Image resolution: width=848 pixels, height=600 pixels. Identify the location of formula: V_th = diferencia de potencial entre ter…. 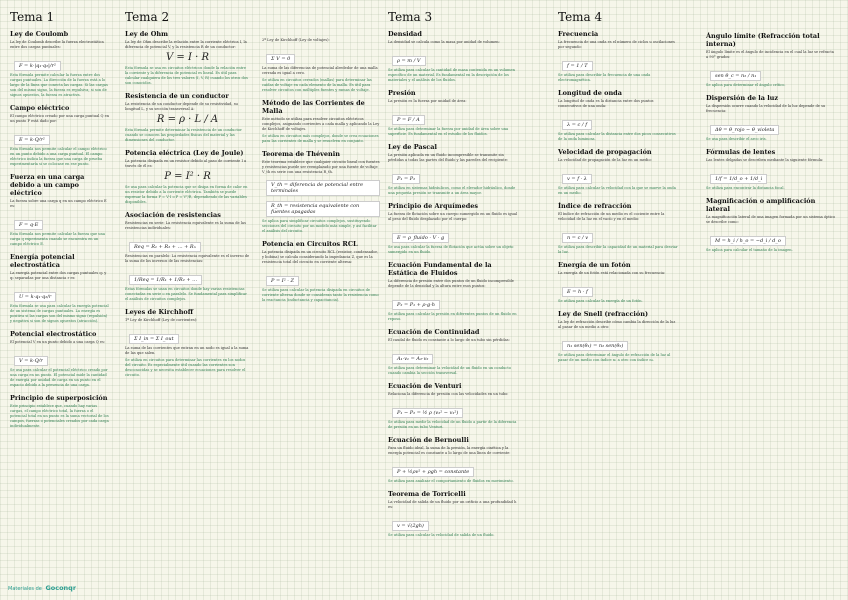
(323, 188).